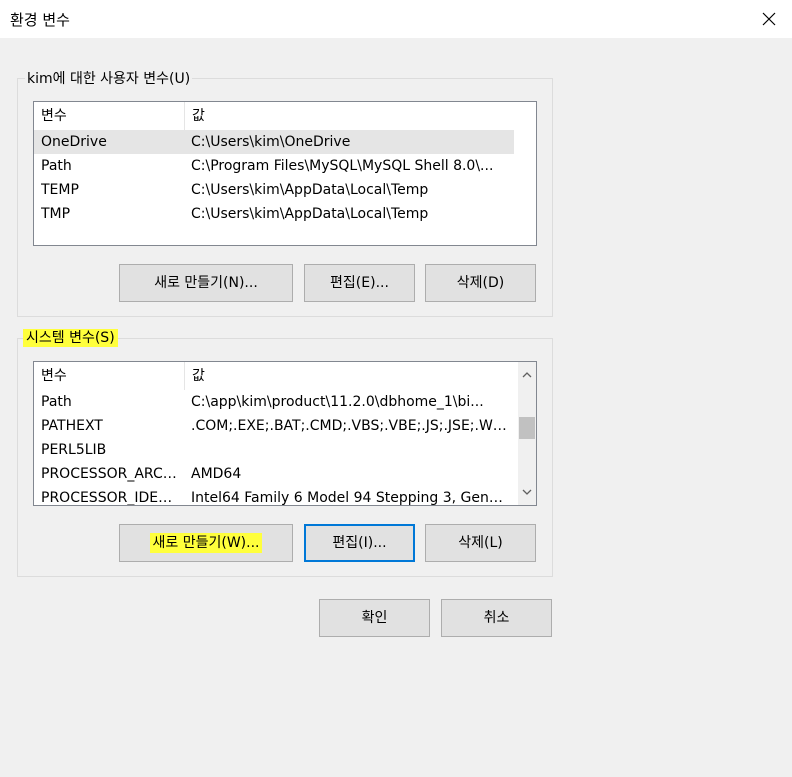  What do you see at coordinates (480, 543) in the screenshot?
I see `system-delete-button: 삭제(L)` at bounding box center [480, 543].